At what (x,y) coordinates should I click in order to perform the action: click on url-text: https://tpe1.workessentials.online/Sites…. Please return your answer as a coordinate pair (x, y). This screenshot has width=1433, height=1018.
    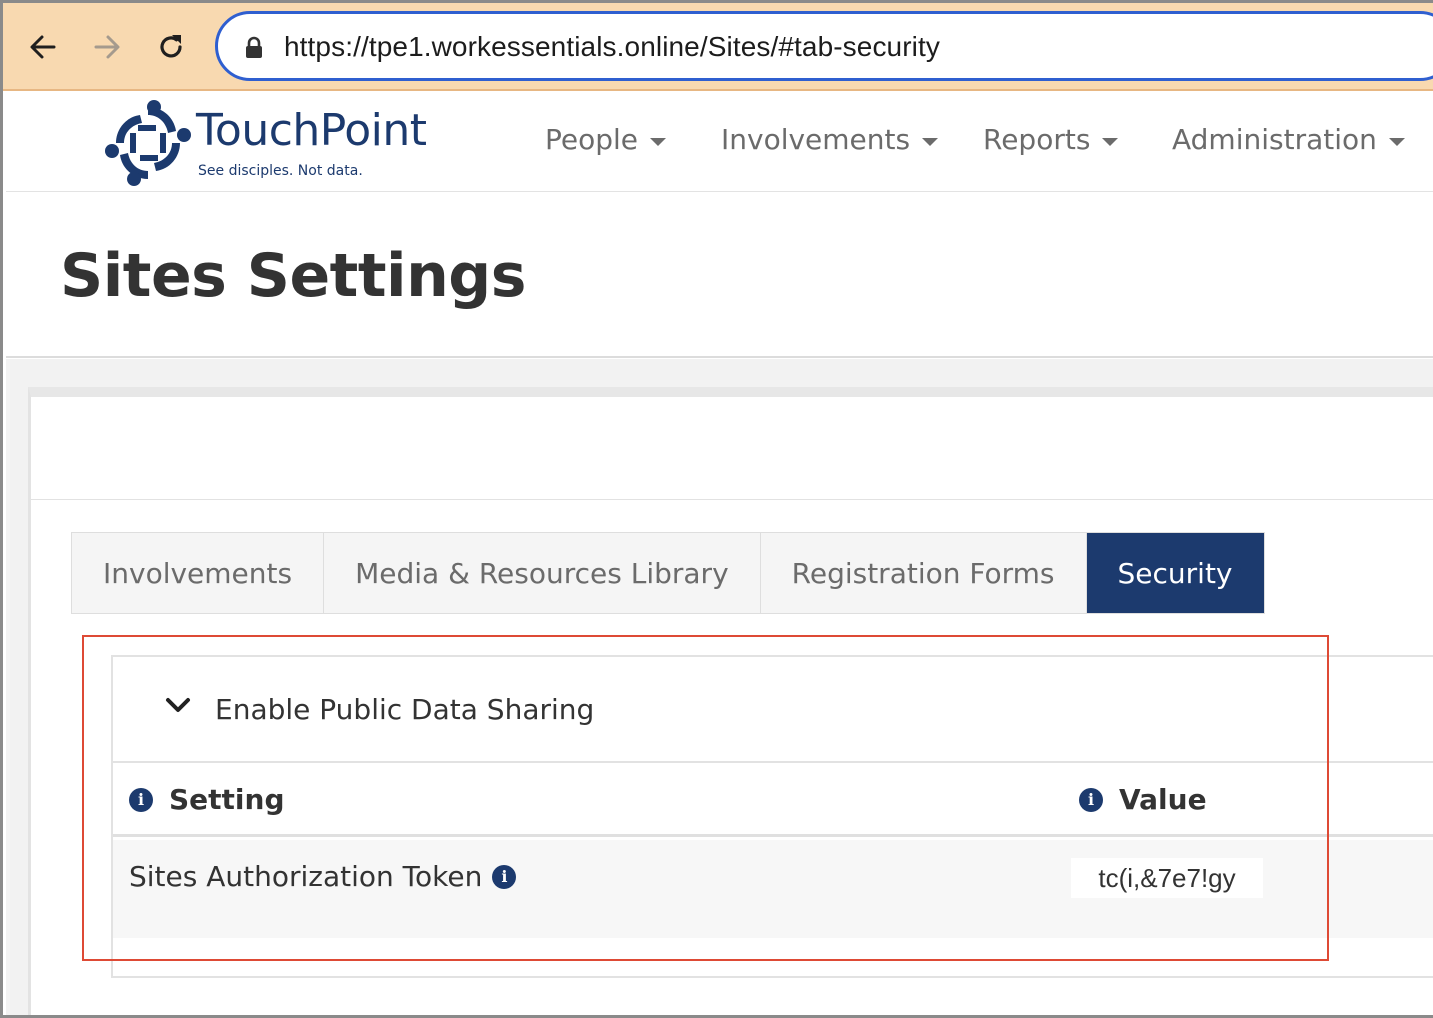
    Looking at the image, I should click on (612, 47).